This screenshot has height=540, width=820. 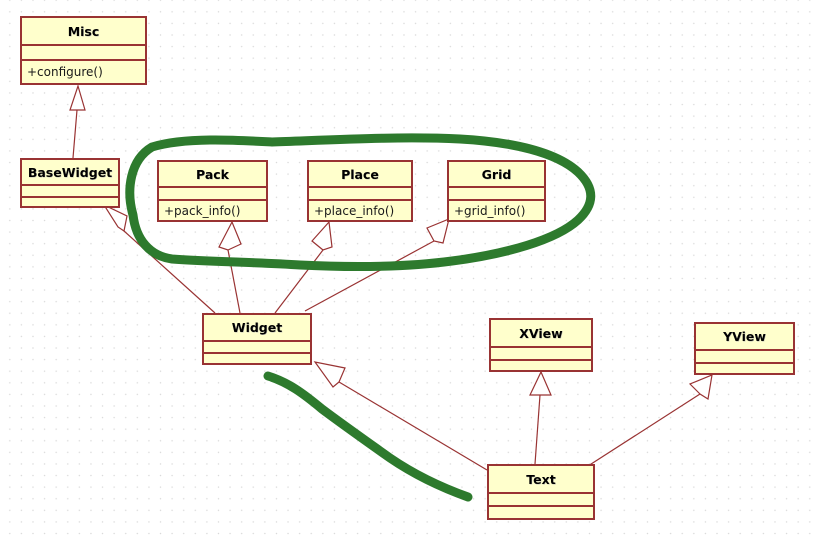 I want to click on edge-basewidget-to-misc, so click(x=77, y=121).